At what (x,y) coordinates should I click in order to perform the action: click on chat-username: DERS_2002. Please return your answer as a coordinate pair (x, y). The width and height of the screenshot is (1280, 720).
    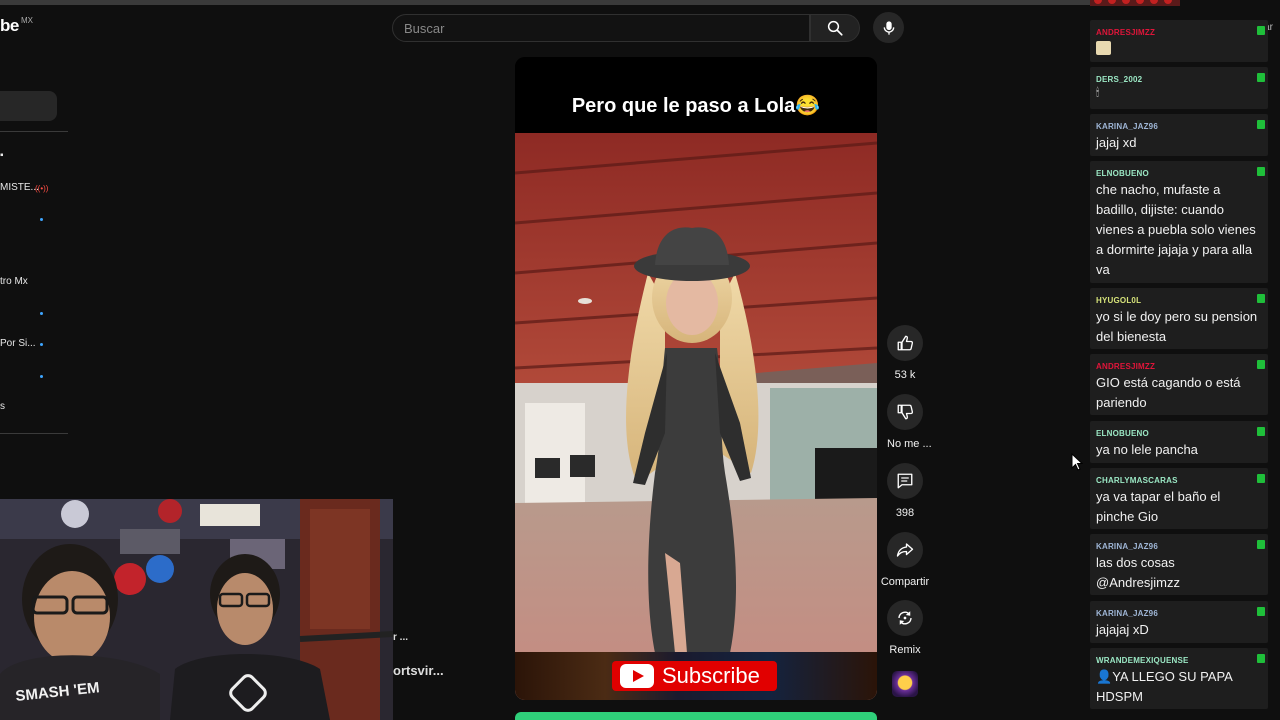
    Looking at the image, I should click on (1119, 79).